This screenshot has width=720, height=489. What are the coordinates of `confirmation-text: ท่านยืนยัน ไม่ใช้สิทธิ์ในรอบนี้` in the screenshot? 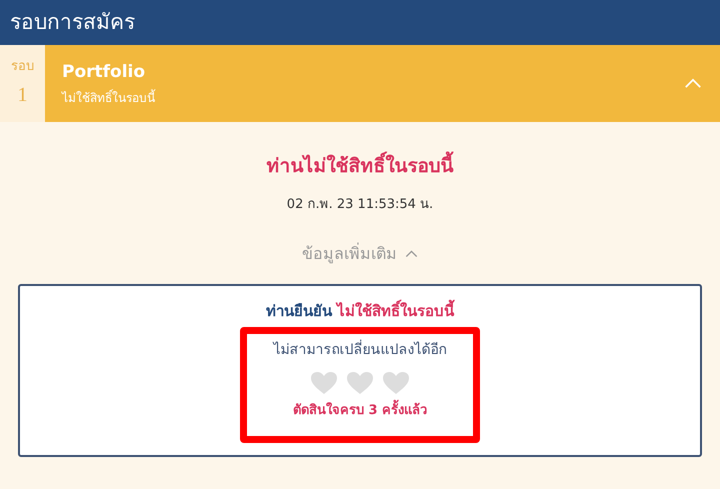 It's located at (360, 311).